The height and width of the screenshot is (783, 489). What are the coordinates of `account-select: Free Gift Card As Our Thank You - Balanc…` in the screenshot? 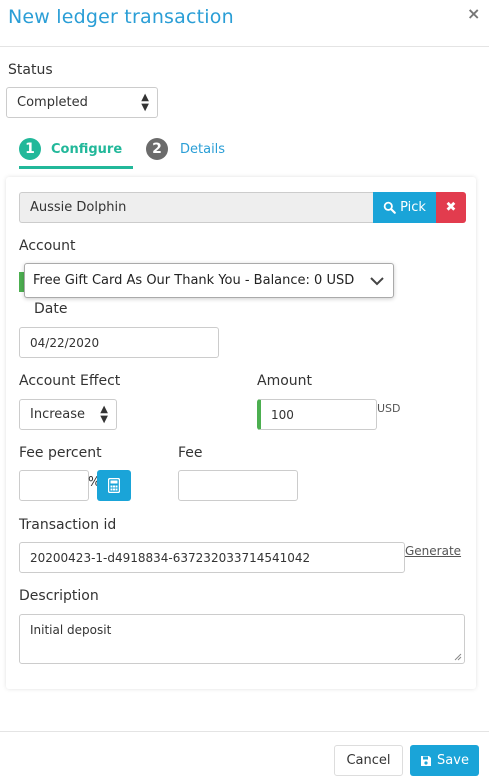 It's located at (209, 280).